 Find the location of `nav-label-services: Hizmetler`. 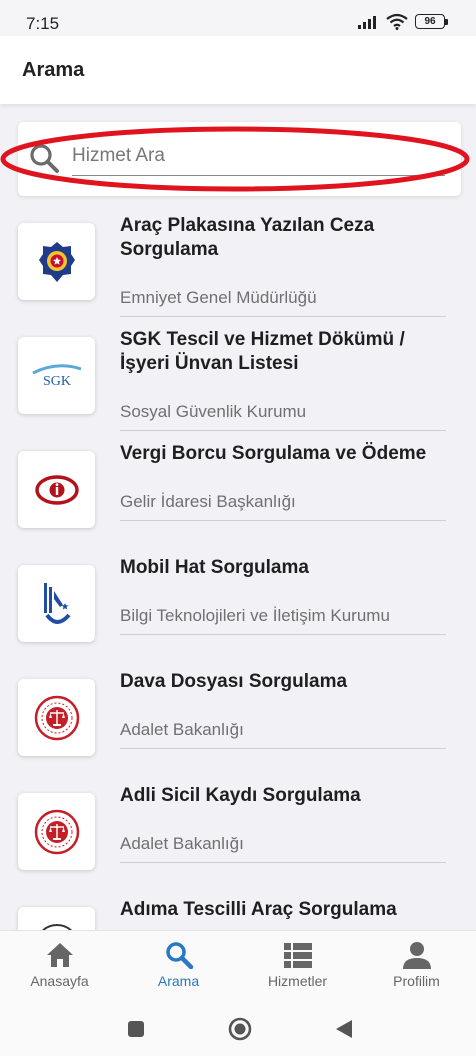

nav-label-services: Hizmetler is located at coordinates (297, 981).